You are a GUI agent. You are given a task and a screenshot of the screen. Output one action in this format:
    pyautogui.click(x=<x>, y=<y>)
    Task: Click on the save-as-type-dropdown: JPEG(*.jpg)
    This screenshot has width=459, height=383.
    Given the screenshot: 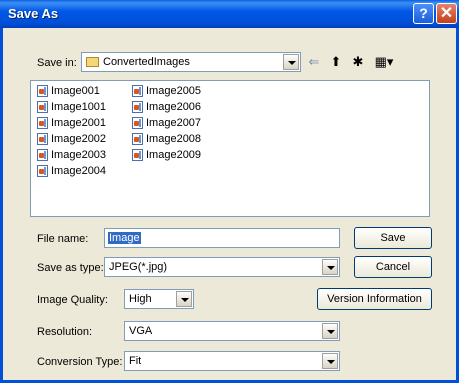 What is the action you would take?
    pyautogui.click(x=222, y=267)
    